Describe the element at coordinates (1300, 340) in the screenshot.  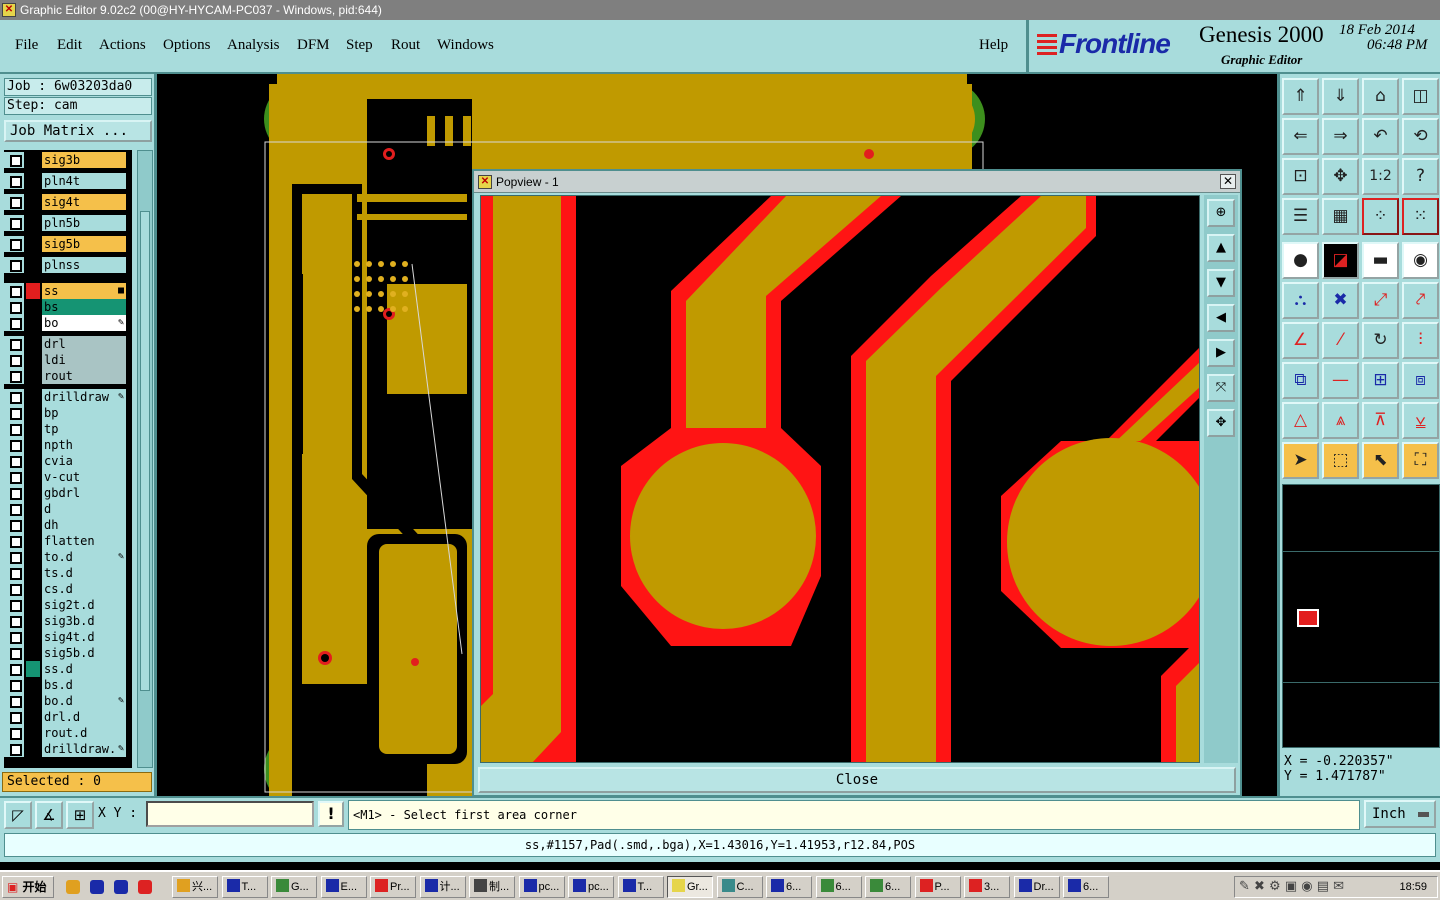
I see `angle-icon: ∠` at that location.